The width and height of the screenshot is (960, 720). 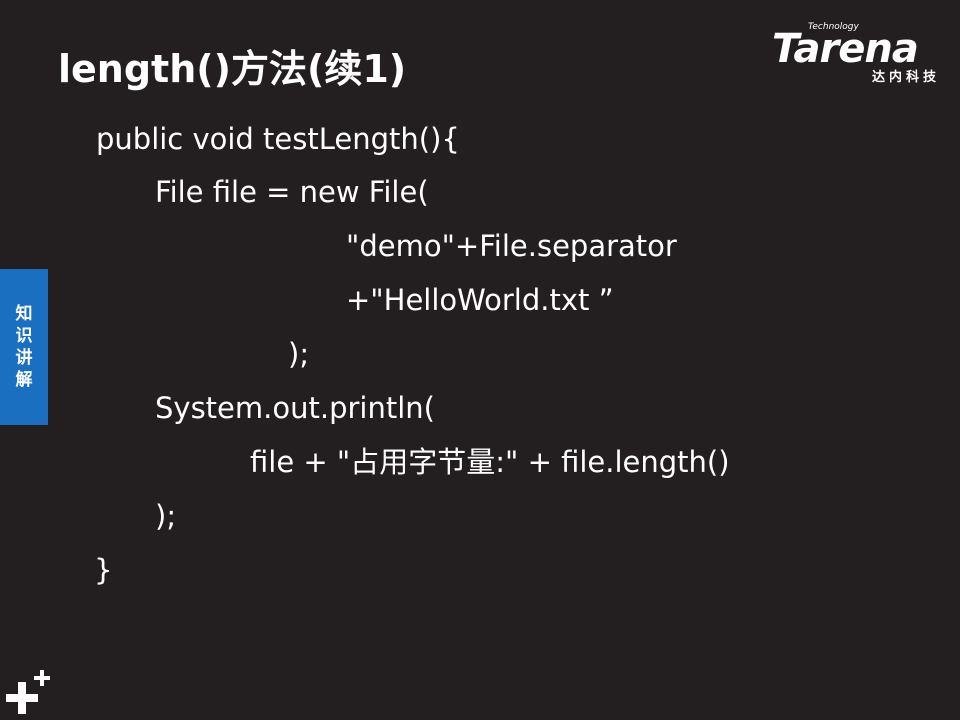 What do you see at coordinates (857, 54) in the screenshot?
I see `tarena-logo: Technology Tarena 达内科技` at bounding box center [857, 54].